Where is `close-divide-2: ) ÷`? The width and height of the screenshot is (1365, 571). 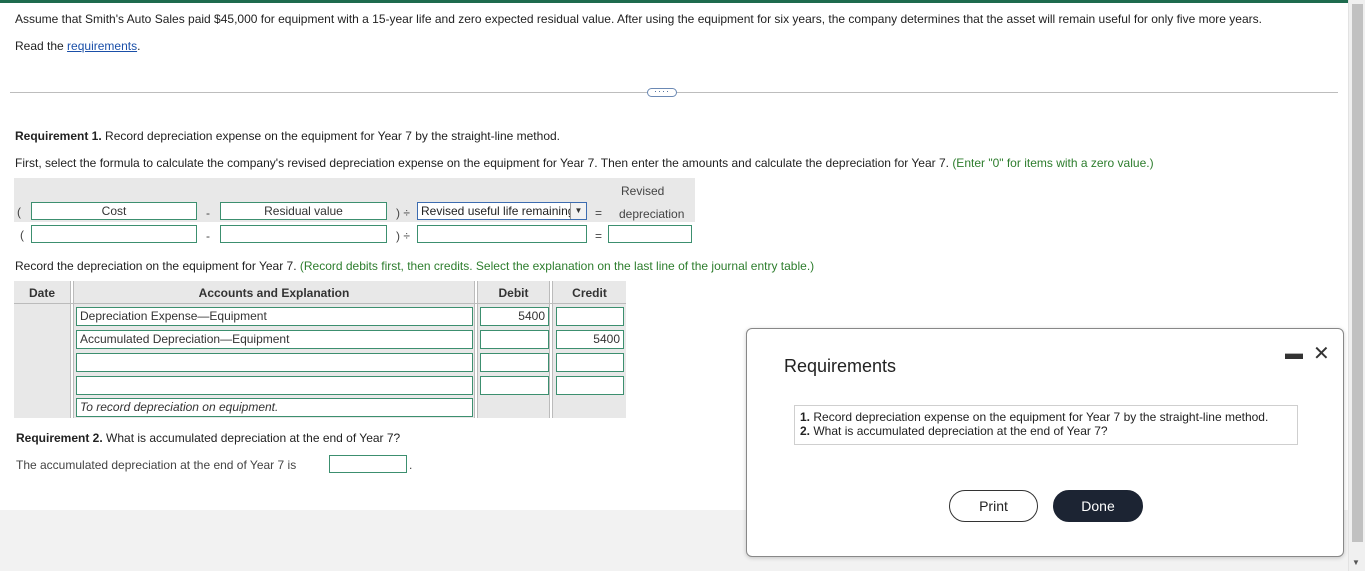 close-divide-2: ) ÷ is located at coordinates (403, 236).